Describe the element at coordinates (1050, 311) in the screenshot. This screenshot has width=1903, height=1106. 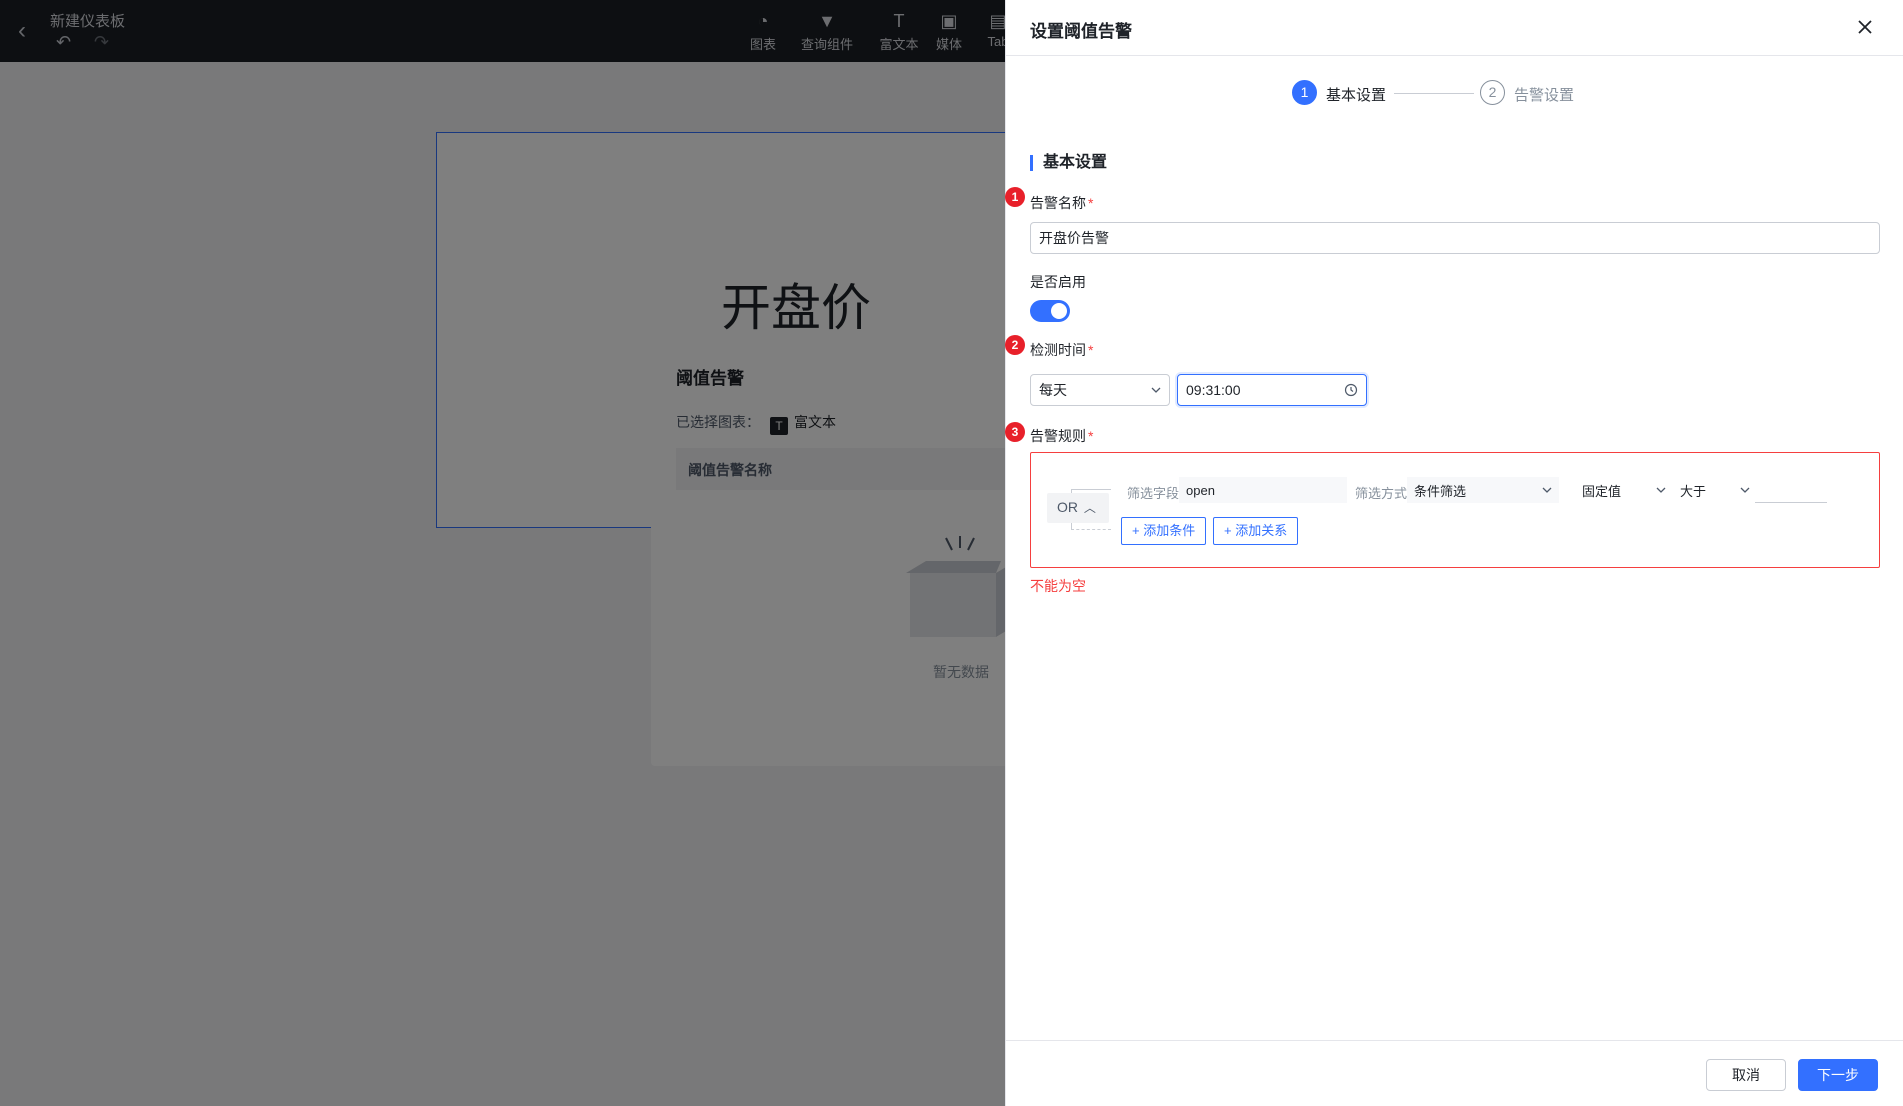
I see `enabled-toggle` at that location.